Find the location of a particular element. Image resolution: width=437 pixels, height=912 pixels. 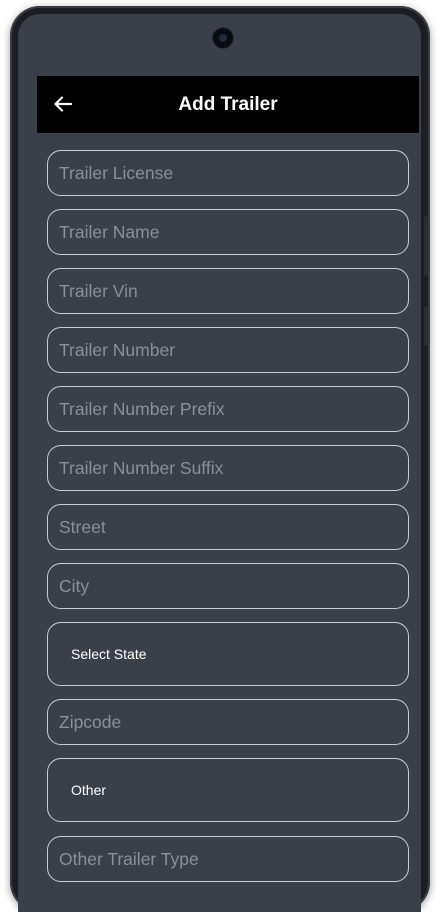

page-title: Add Trailer is located at coordinates (228, 104).